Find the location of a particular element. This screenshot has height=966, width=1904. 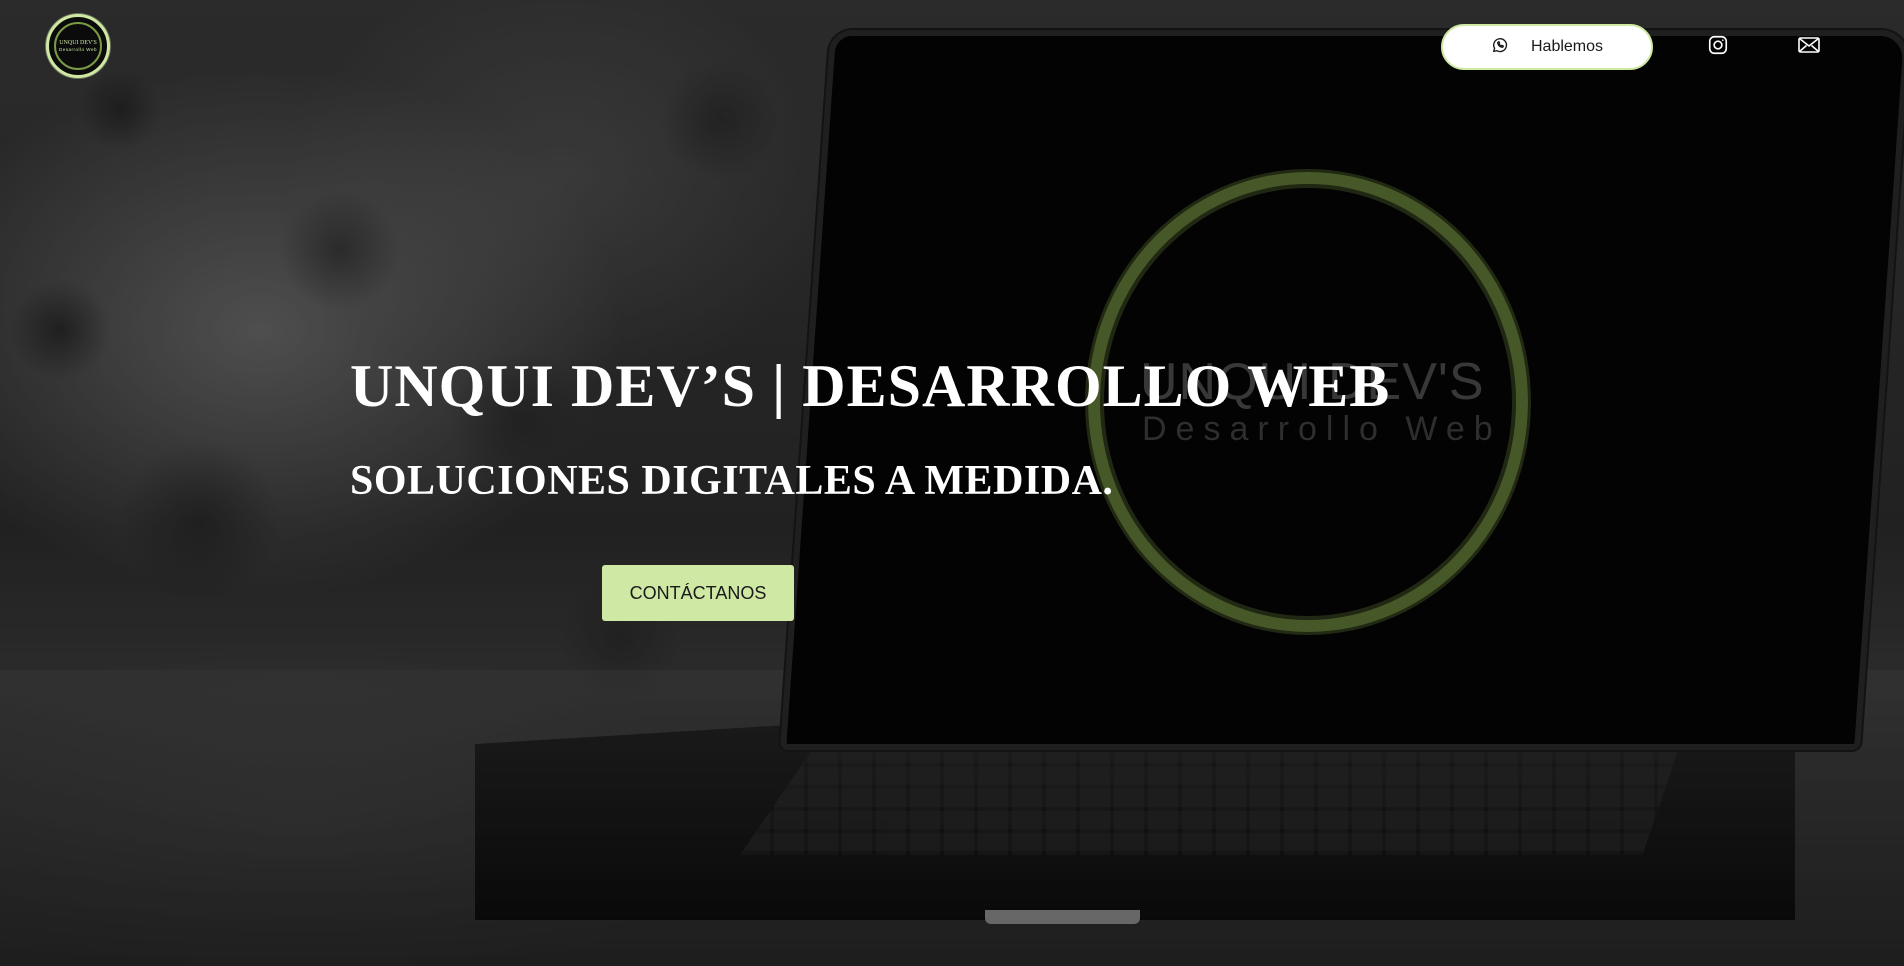

logo-title: UNQUI DEV'S is located at coordinates (78, 42).